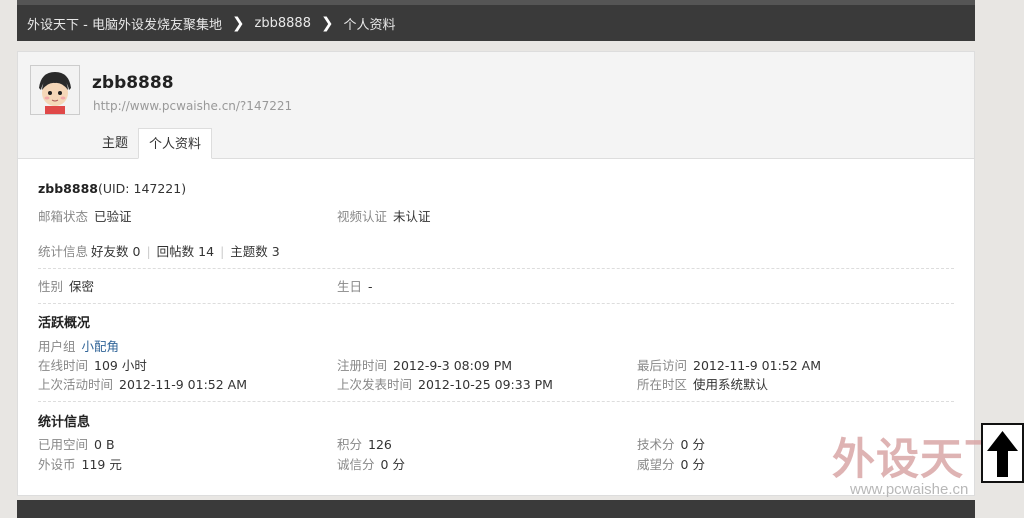 The image size is (1024, 518). I want to click on space-row: 已用空间 0 B, so click(76, 443).